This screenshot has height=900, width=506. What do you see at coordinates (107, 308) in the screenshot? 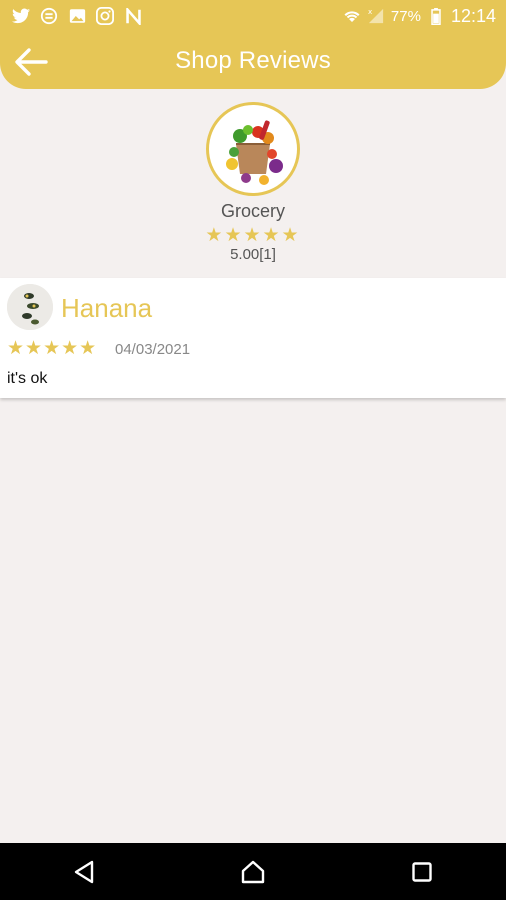
I see `reviewer-name: Hanana` at bounding box center [107, 308].